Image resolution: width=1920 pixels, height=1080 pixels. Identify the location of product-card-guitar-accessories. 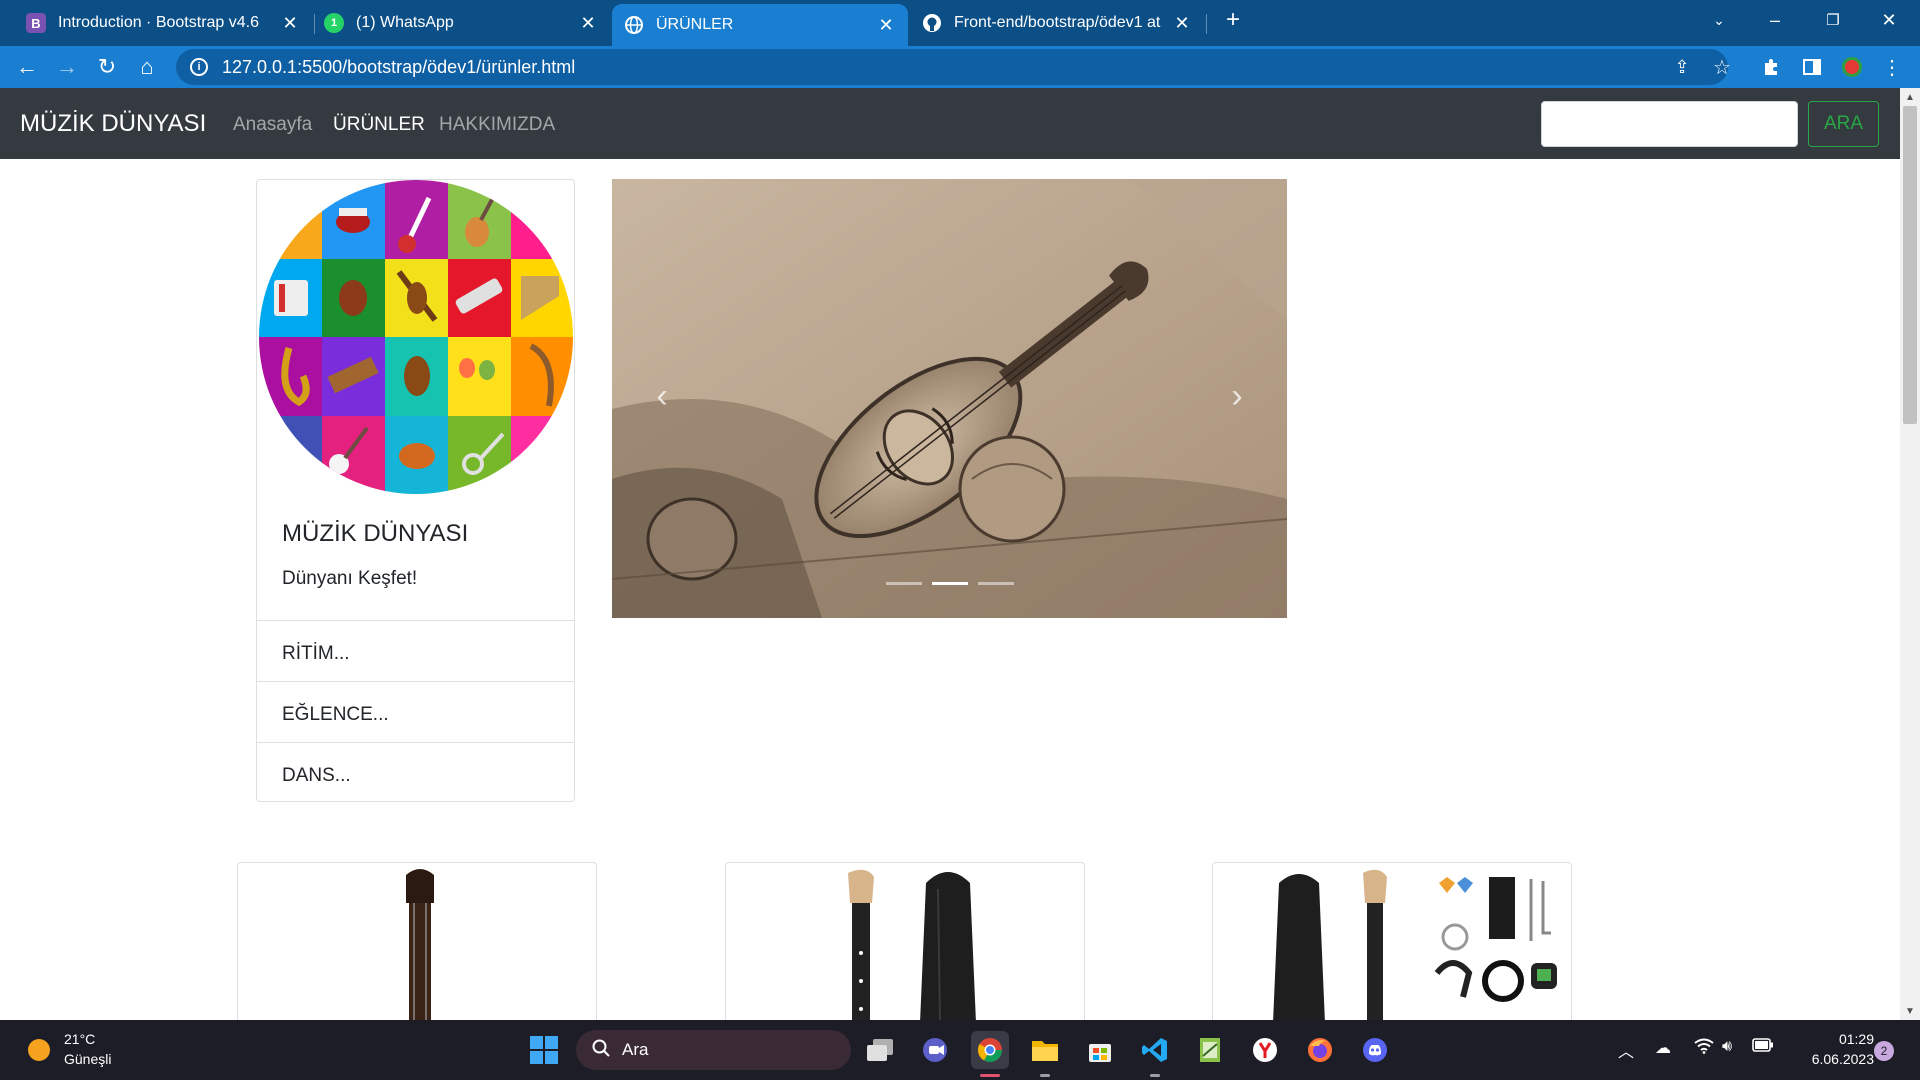
(1392, 942).